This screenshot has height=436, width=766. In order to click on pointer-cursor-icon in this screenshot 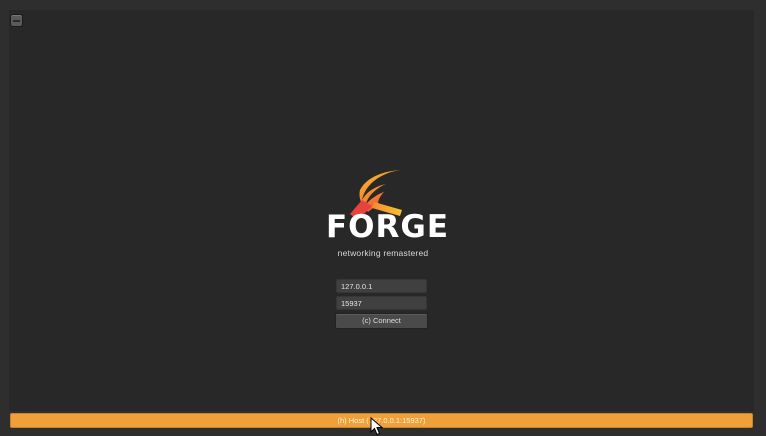, I will do `click(377, 426)`.